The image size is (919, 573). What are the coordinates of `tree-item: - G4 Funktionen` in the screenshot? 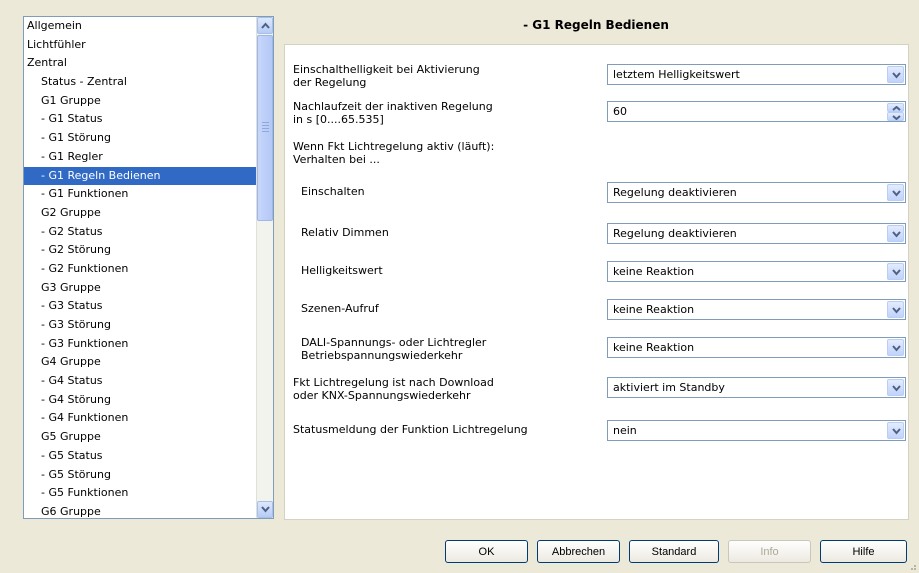 It's located at (140, 418).